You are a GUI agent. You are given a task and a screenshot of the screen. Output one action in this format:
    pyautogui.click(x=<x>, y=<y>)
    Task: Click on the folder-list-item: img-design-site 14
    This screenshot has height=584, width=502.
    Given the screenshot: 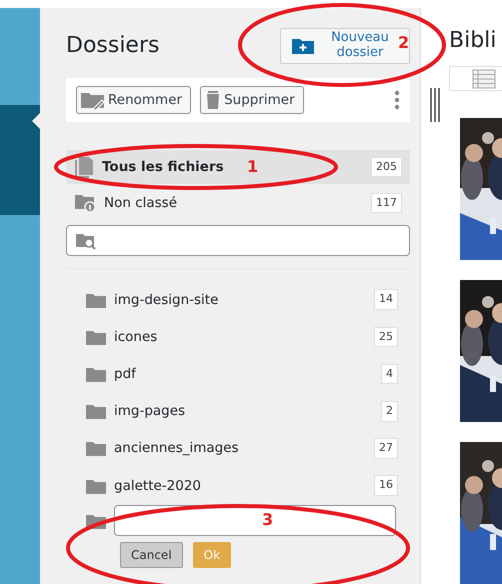 What is the action you would take?
    pyautogui.click(x=238, y=299)
    